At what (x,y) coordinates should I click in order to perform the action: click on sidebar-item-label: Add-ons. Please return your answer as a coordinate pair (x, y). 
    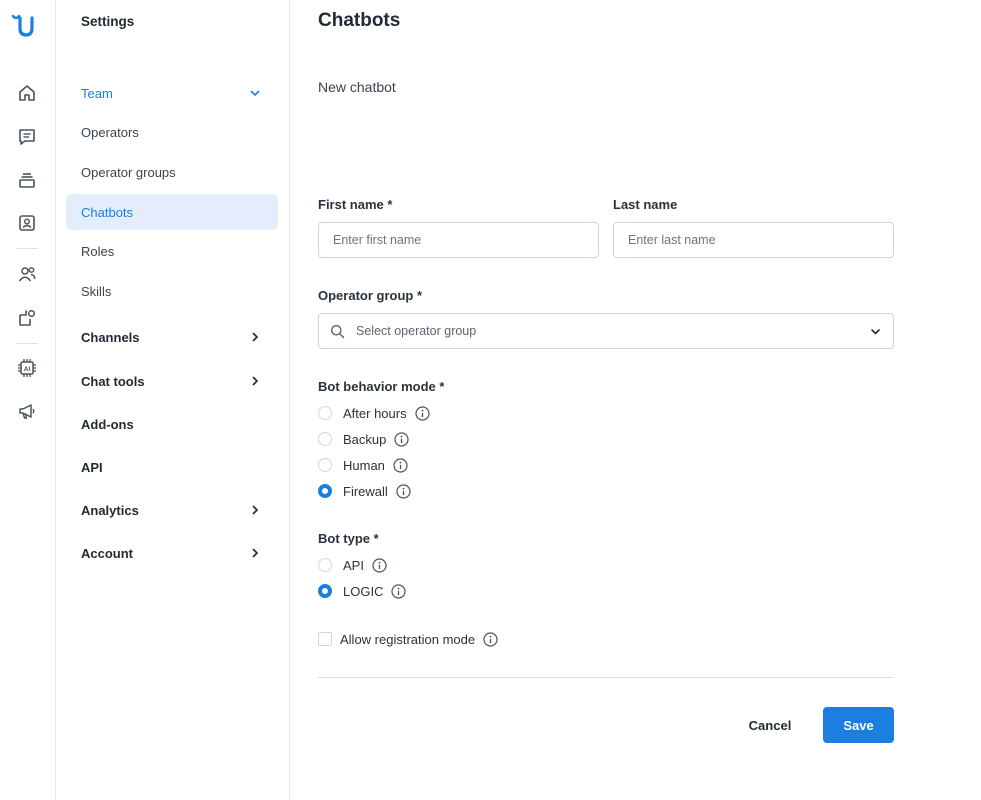
    Looking at the image, I should click on (107, 424).